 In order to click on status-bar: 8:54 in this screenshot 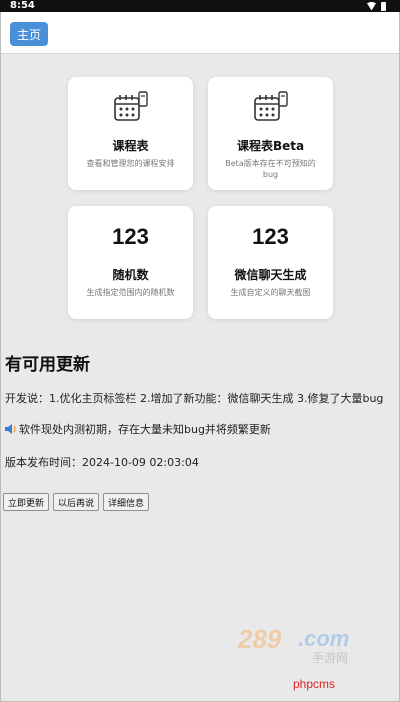, I will do `click(200, 6)`.